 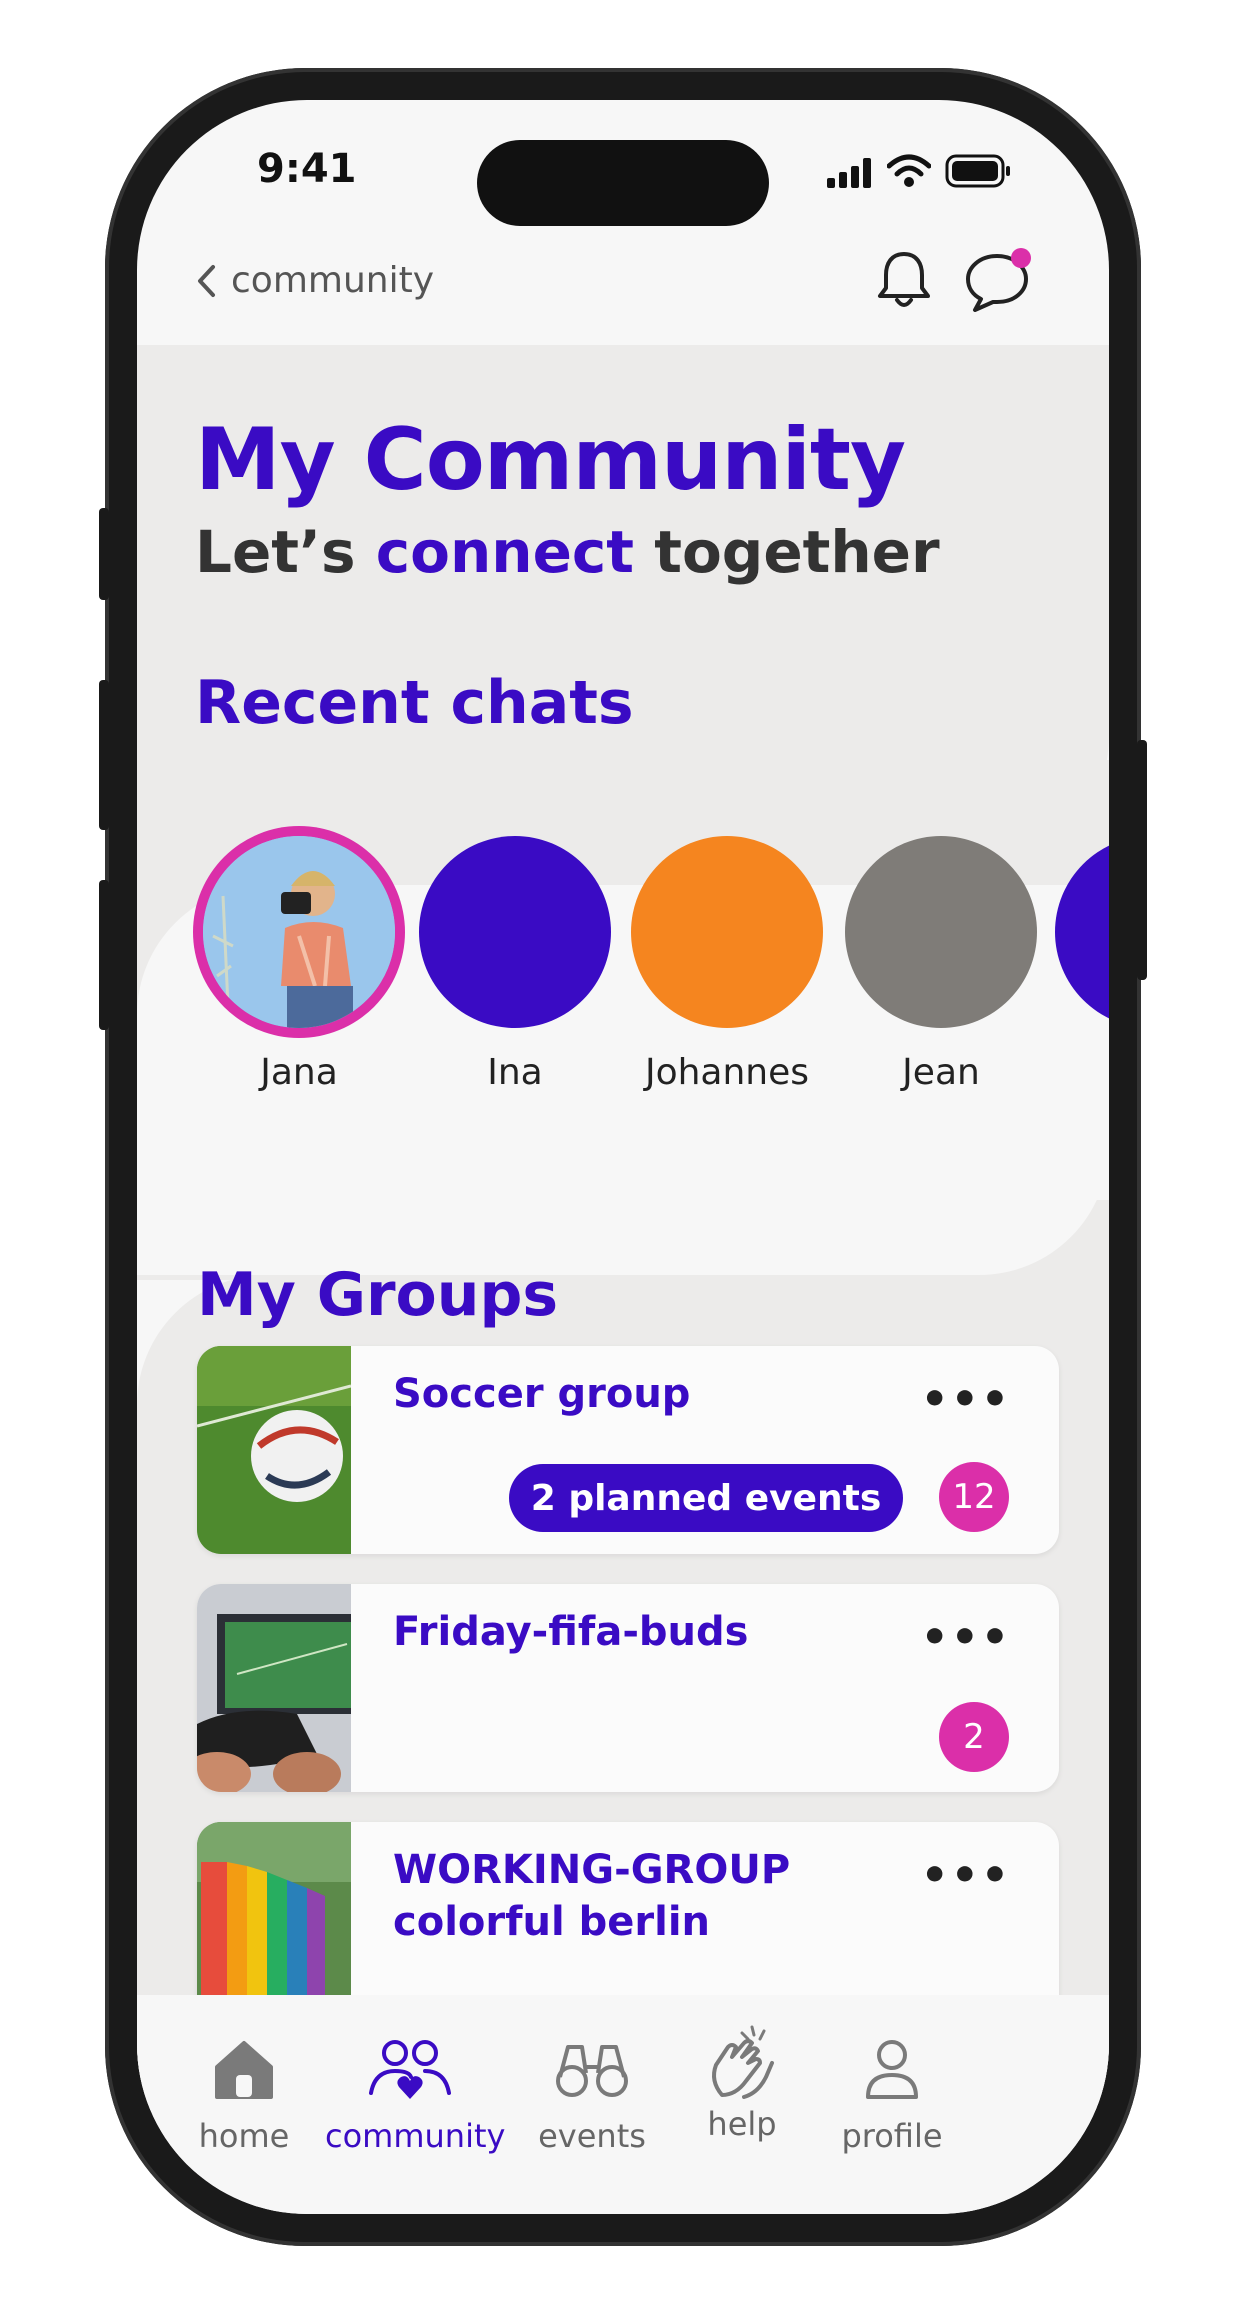 What do you see at coordinates (974, 1497) in the screenshot?
I see `unread-count-badge: 12` at bounding box center [974, 1497].